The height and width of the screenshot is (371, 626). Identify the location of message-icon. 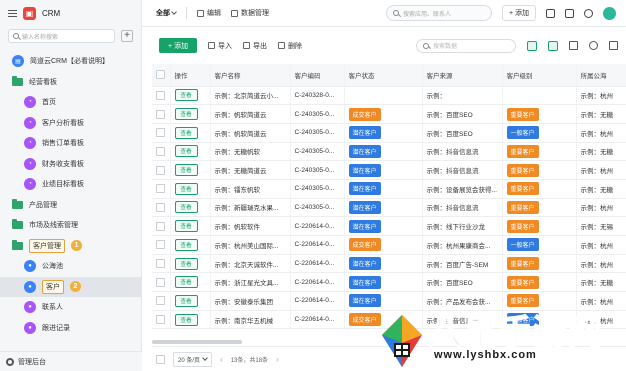
(569, 13).